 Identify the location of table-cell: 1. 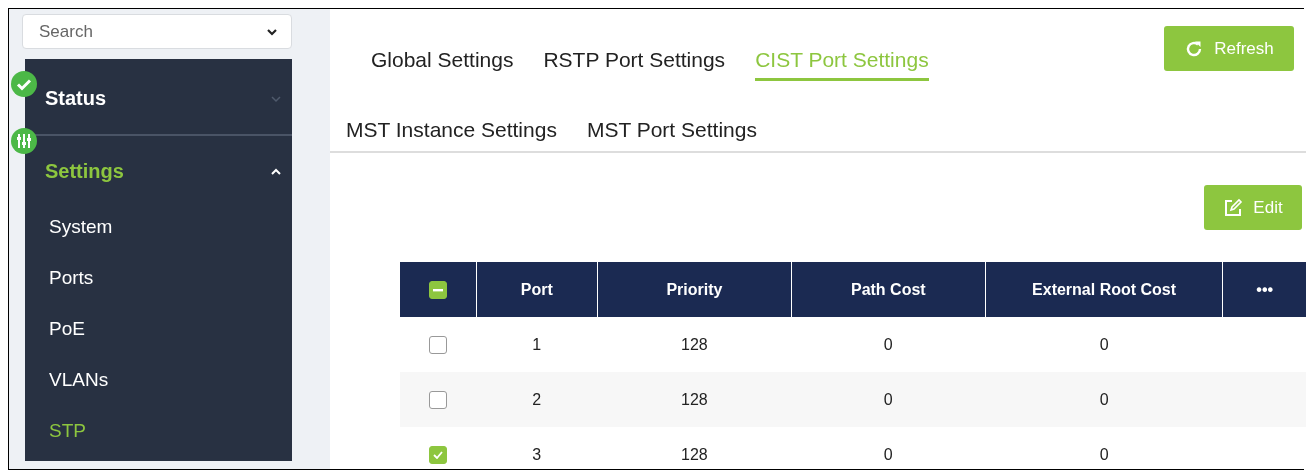
(537, 344).